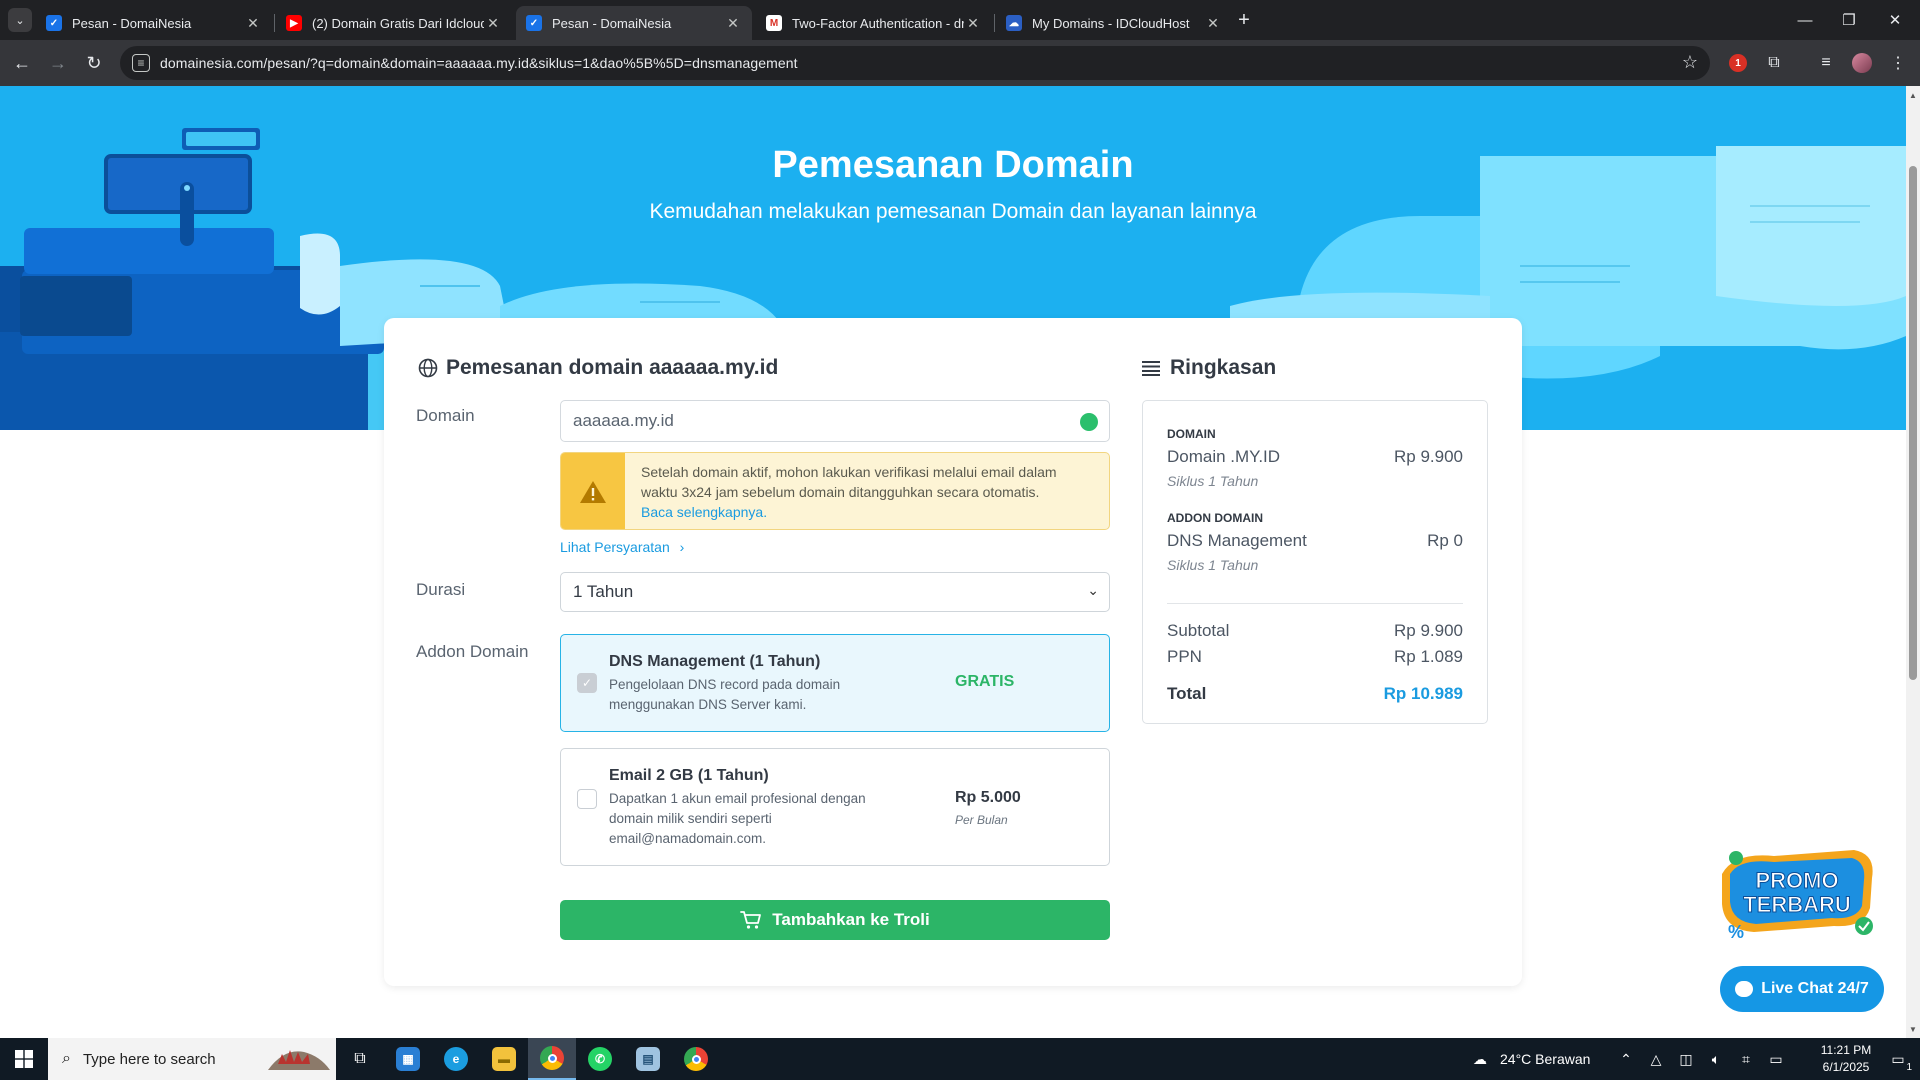  Describe the element at coordinates (1223, 367) in the screenshot. I see `summary-title-text: Ringkasan` at that location.